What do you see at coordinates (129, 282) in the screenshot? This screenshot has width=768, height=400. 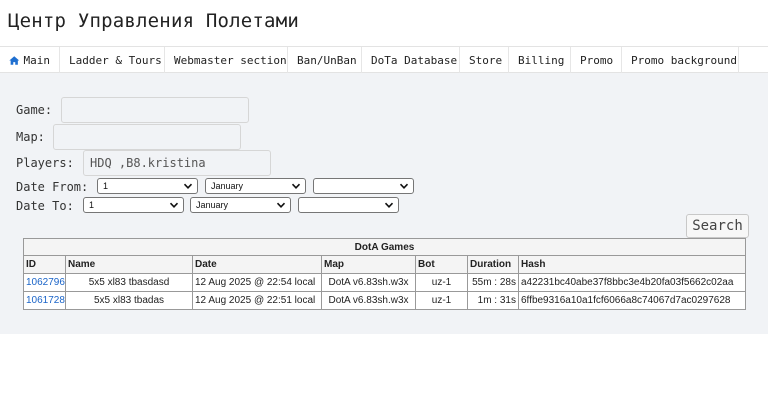 I see `game-name-cell: 5x5 xl83 tbasdasd` at bounding box center [129, 282].